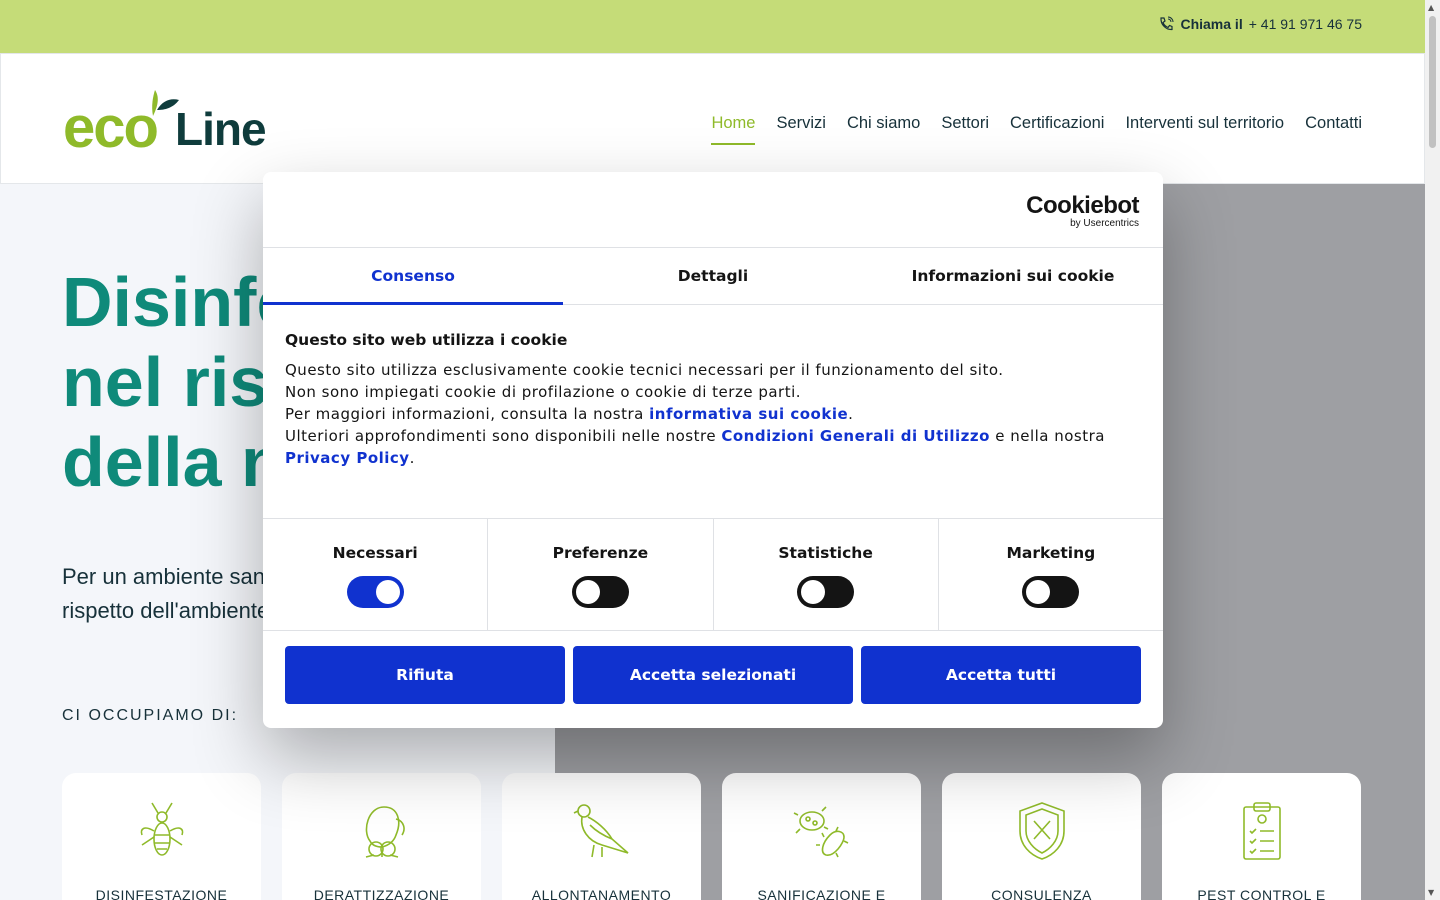 Image resolution: width=1440 pixels, height=900 pixels. What do you see at coordinates (1001, 675) in the screenshot?
I see `accept-all-button: Accetta tutti` at bounding box center [1001, 675].